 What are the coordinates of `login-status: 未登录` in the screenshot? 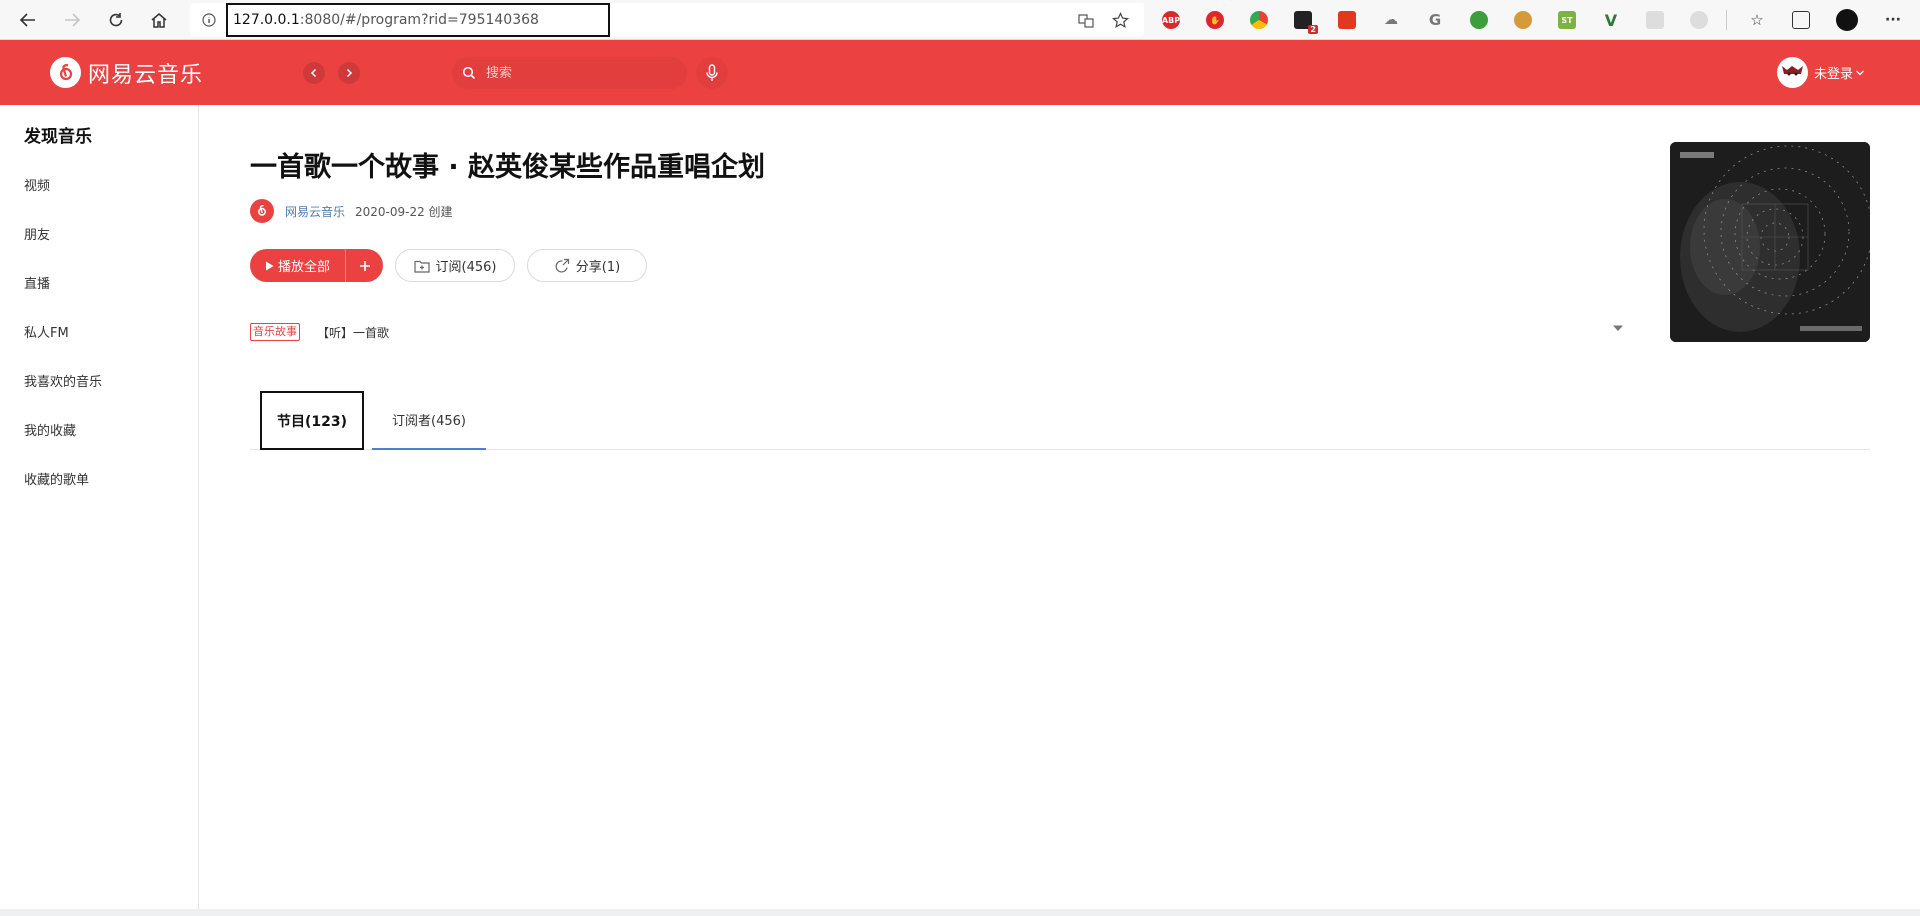 It's located at (1839, 72).